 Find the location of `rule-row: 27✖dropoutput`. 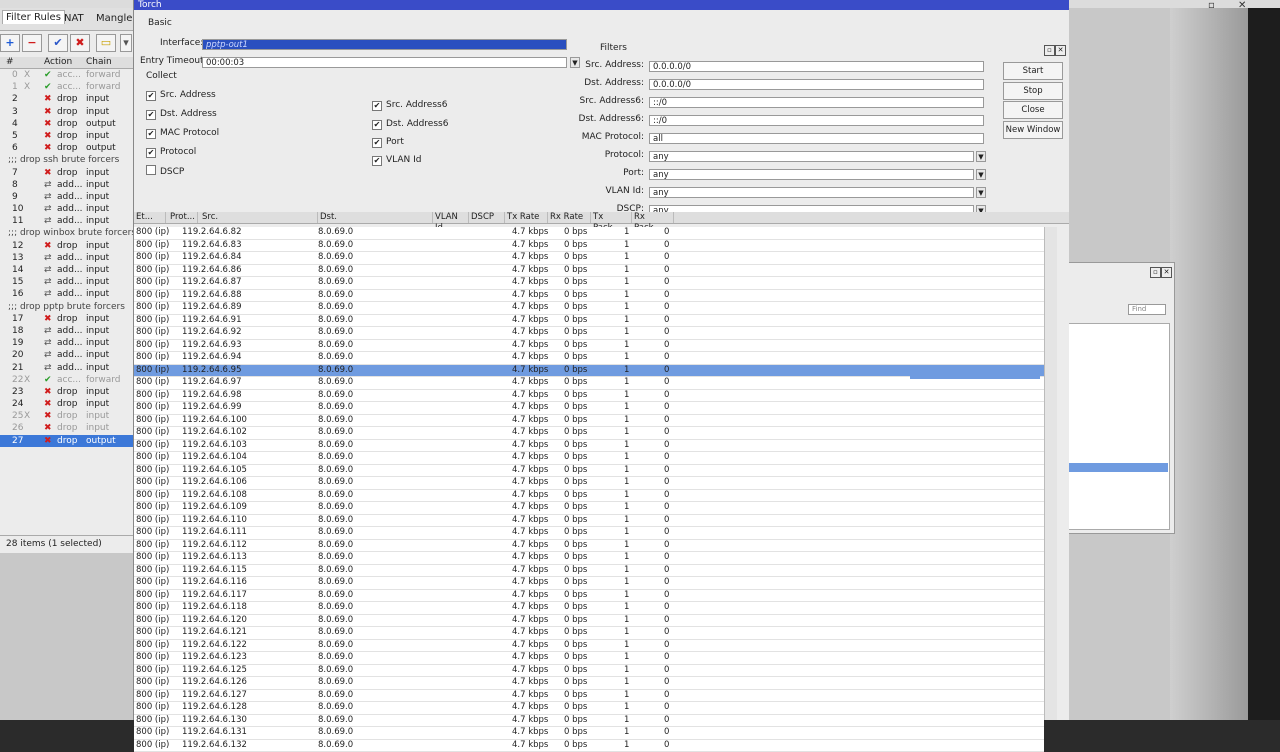

rule-row: 27✖dropoutput is located at coordinates (67, 441).